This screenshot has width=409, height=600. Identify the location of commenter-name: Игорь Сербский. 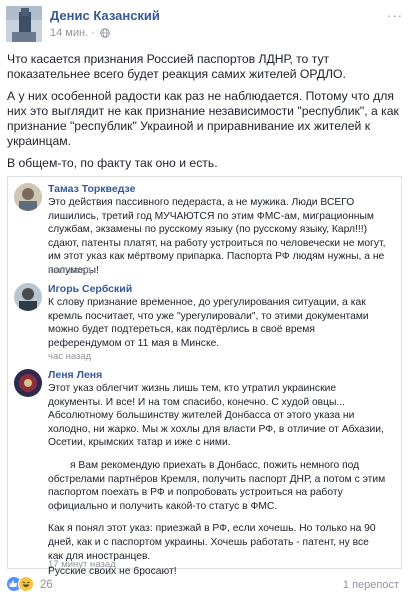
(90, 289).